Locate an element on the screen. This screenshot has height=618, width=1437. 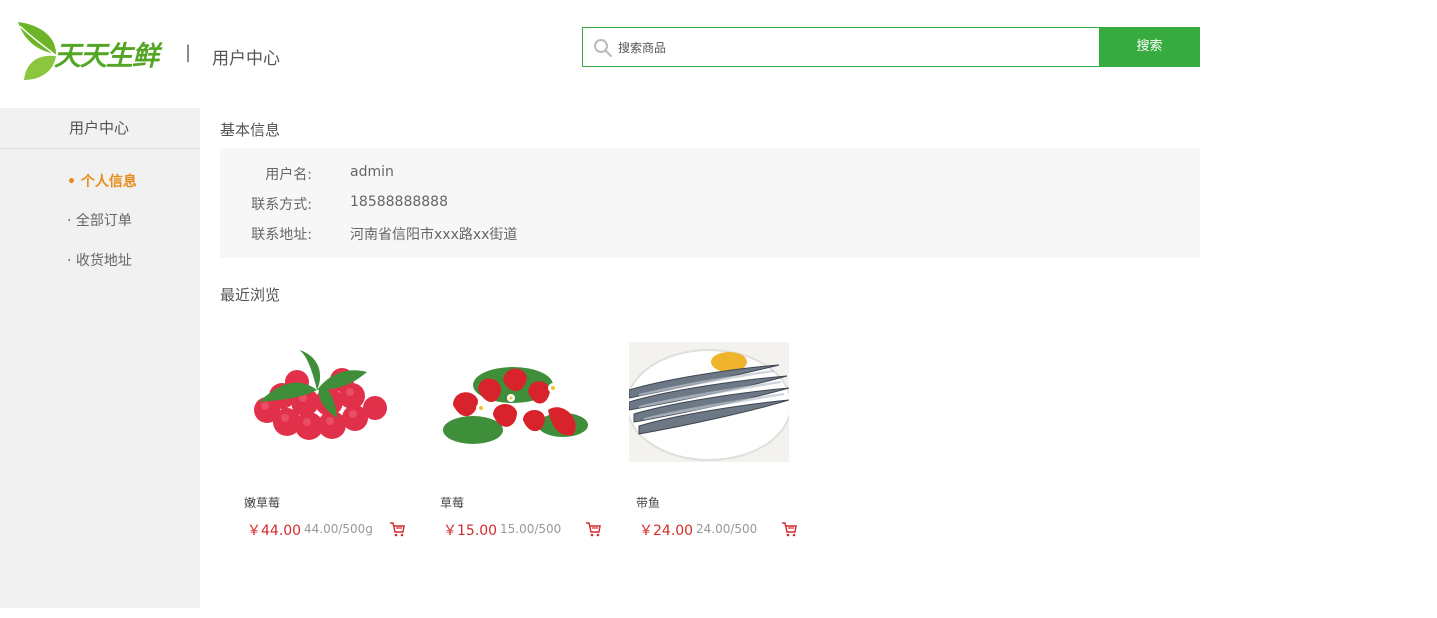
goods-item: 草莓 ￥15.00 15.00/500 is located at coordinates (517, 445).